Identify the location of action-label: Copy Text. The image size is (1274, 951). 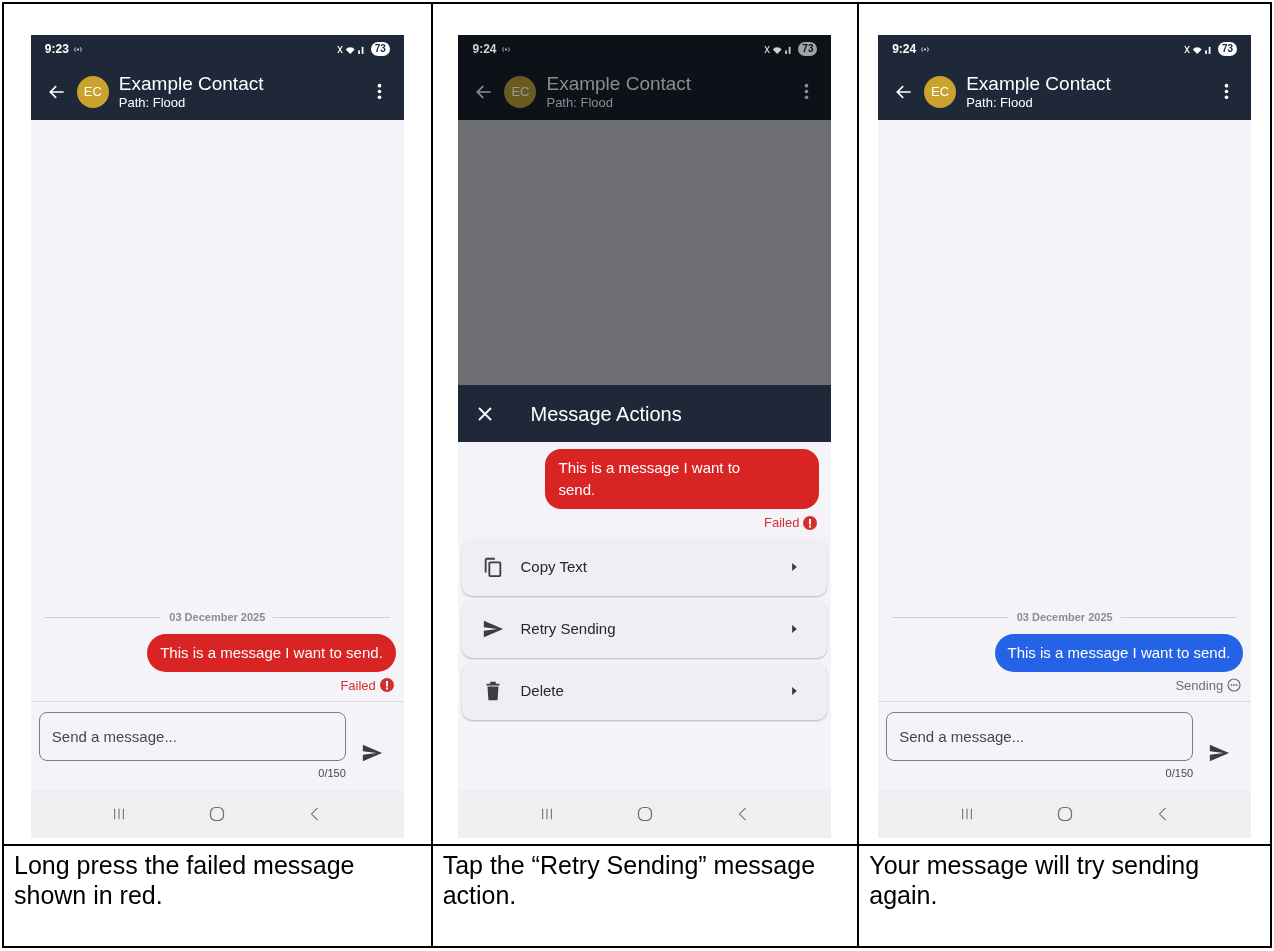
(554, 566).